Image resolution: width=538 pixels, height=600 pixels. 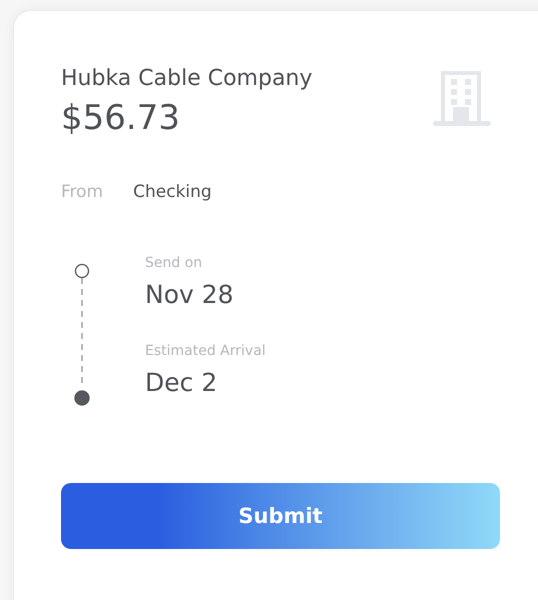 What do you see at coordinates (172, 192) in the screenshot?
I see `account-name: Checking` at bounding box center [172, 192].